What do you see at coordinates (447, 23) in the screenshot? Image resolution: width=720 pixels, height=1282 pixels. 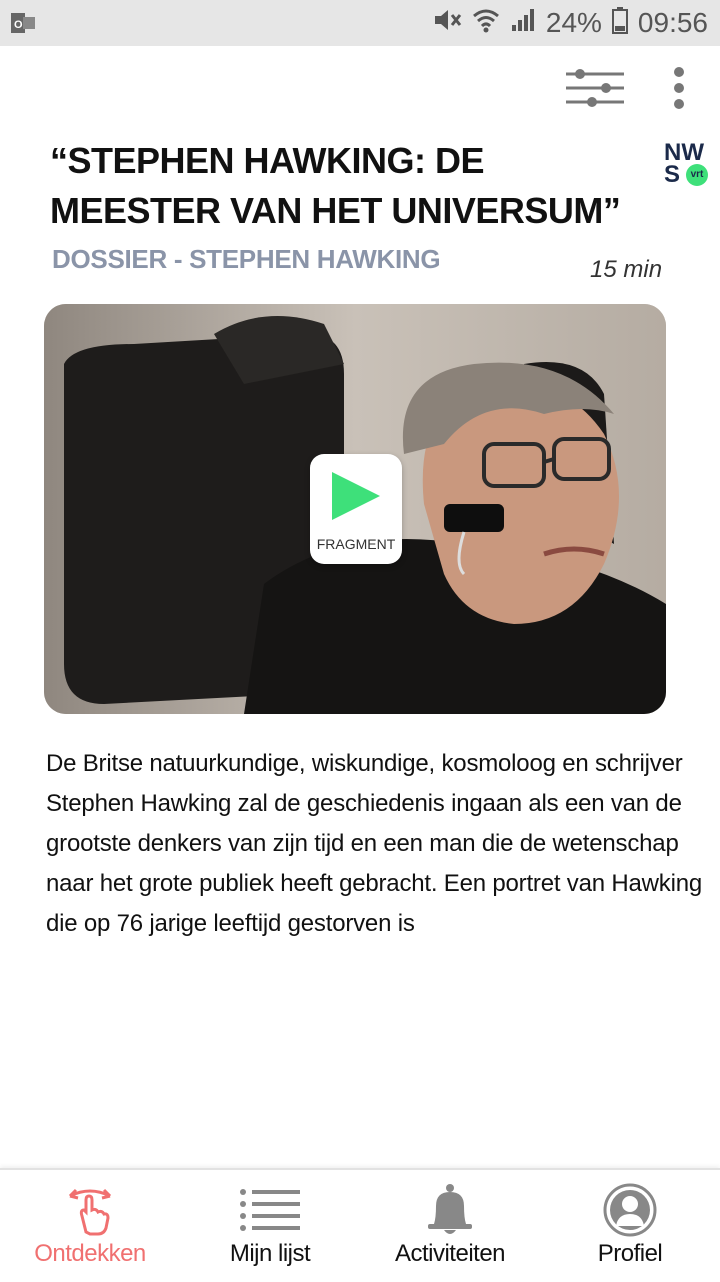 I see `mute-icon` at bounding box center [447, 23].